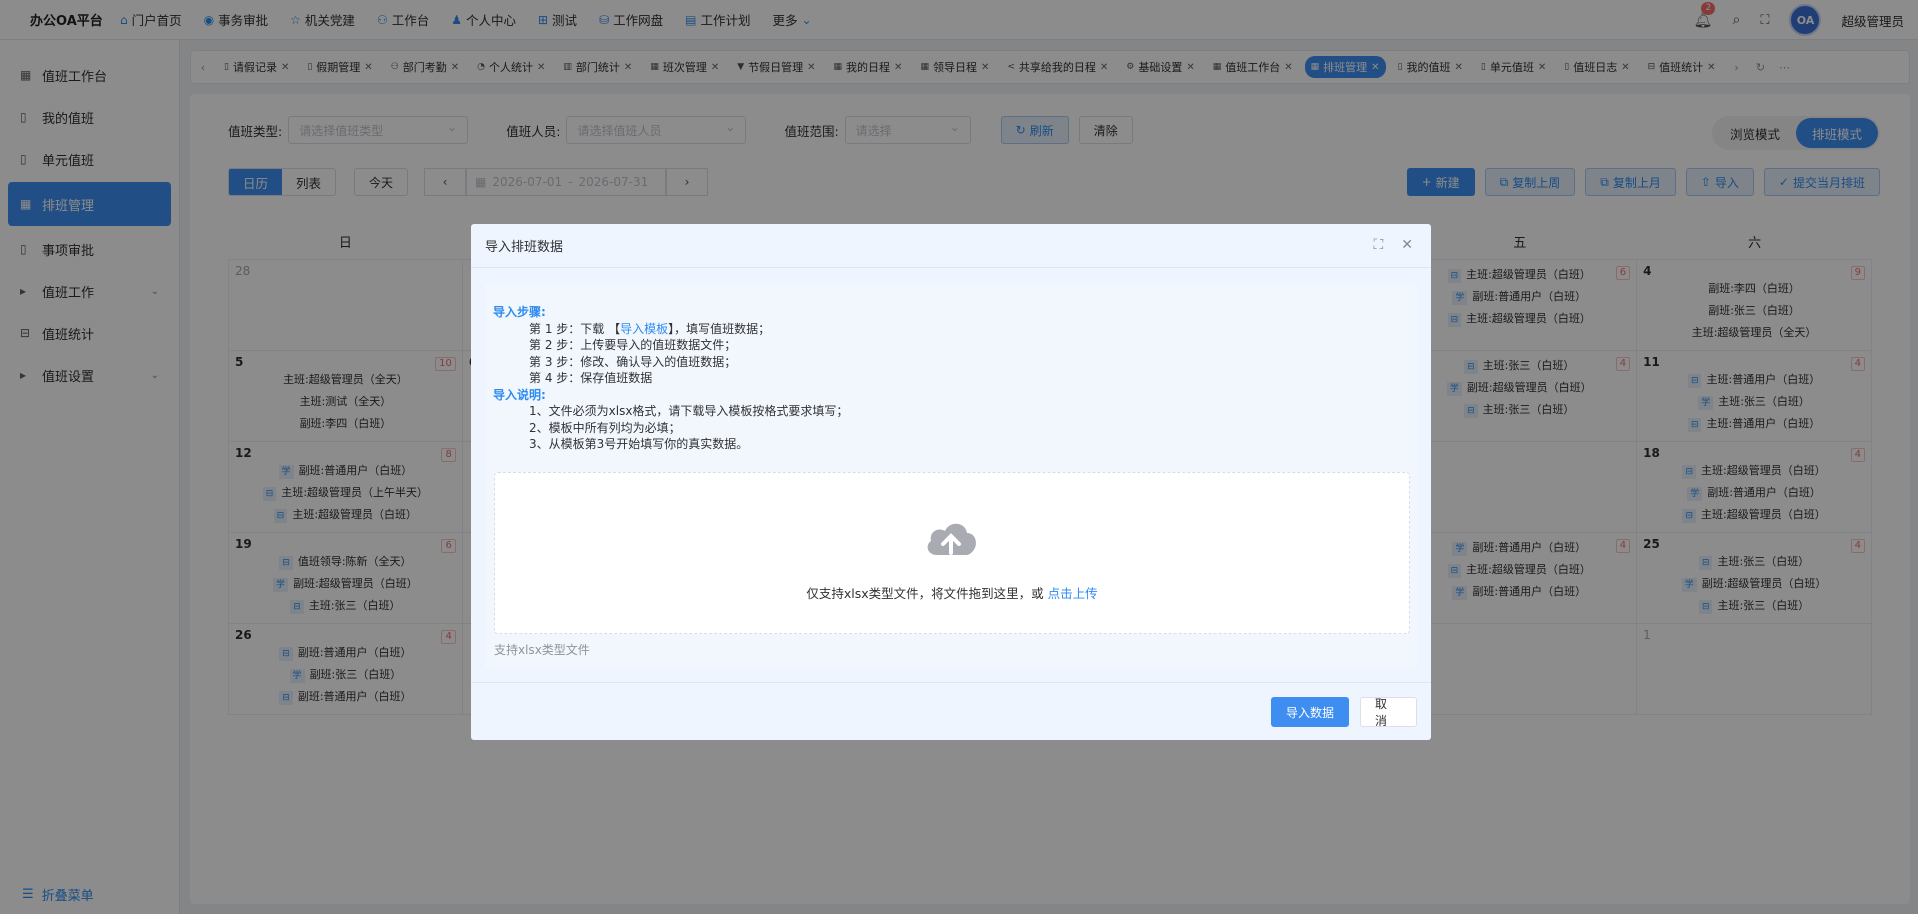 This screenshot has width=1918, height=914. Describe the element at coordinates (1073, 593) in the screenshot. I see `click-upload-link: 点击上传` at that location.